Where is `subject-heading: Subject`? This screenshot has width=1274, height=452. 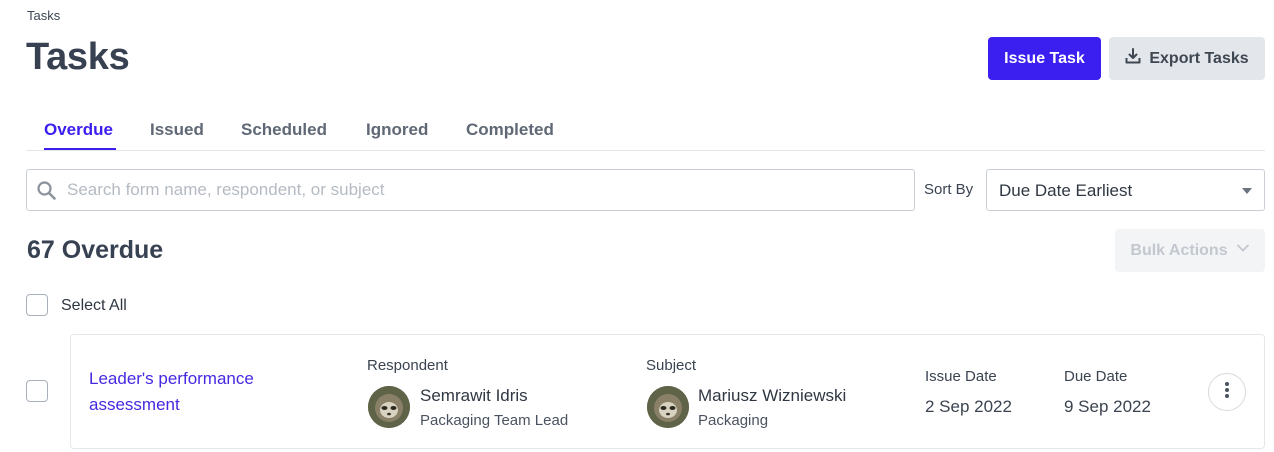
subject-heading: Subject is located at coordinates (671, 365).